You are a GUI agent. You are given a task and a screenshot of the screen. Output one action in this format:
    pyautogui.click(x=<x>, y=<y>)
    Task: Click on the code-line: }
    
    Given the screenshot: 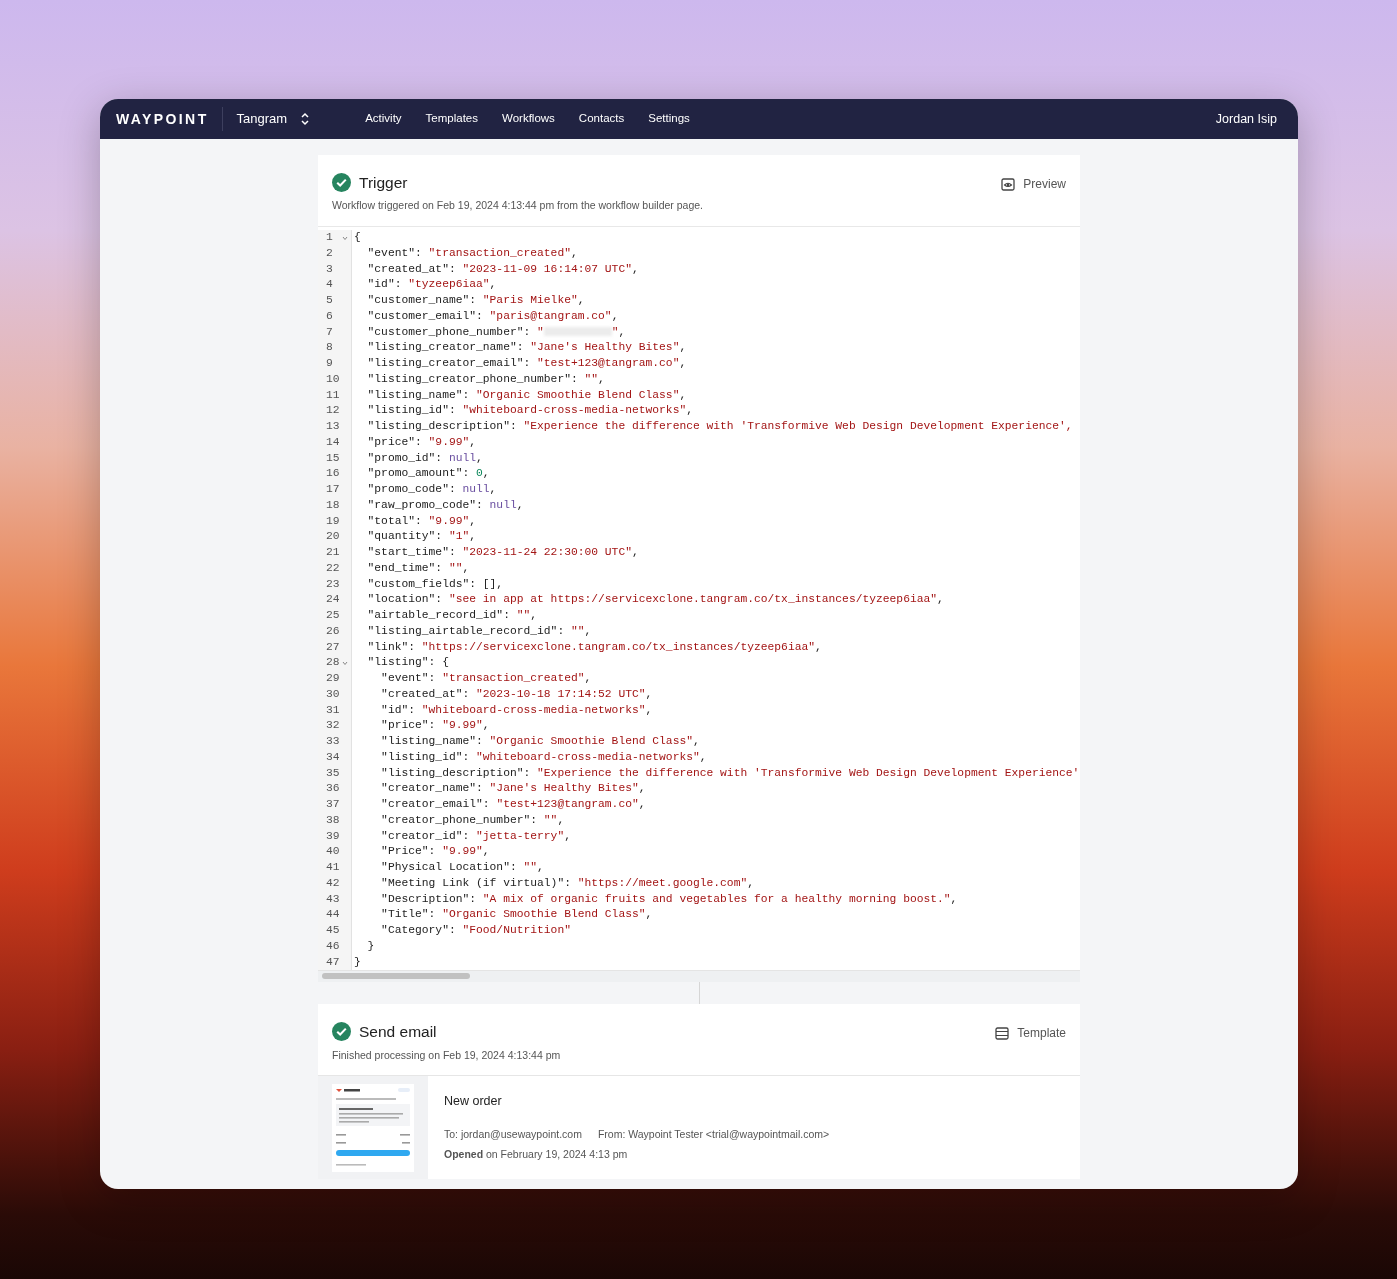 What is the action you would take?
    pyautogui.click(x=371, y=946)
    